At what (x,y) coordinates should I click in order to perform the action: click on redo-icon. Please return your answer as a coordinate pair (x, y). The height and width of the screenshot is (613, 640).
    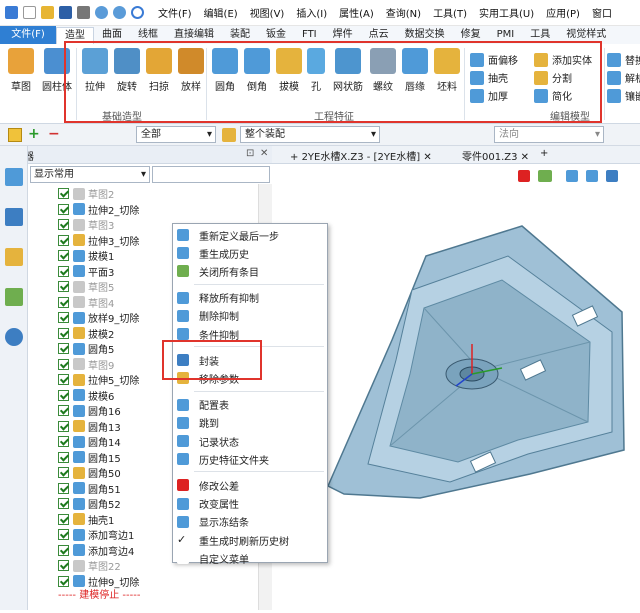
    Looking at the image, I should click on (119, 12).